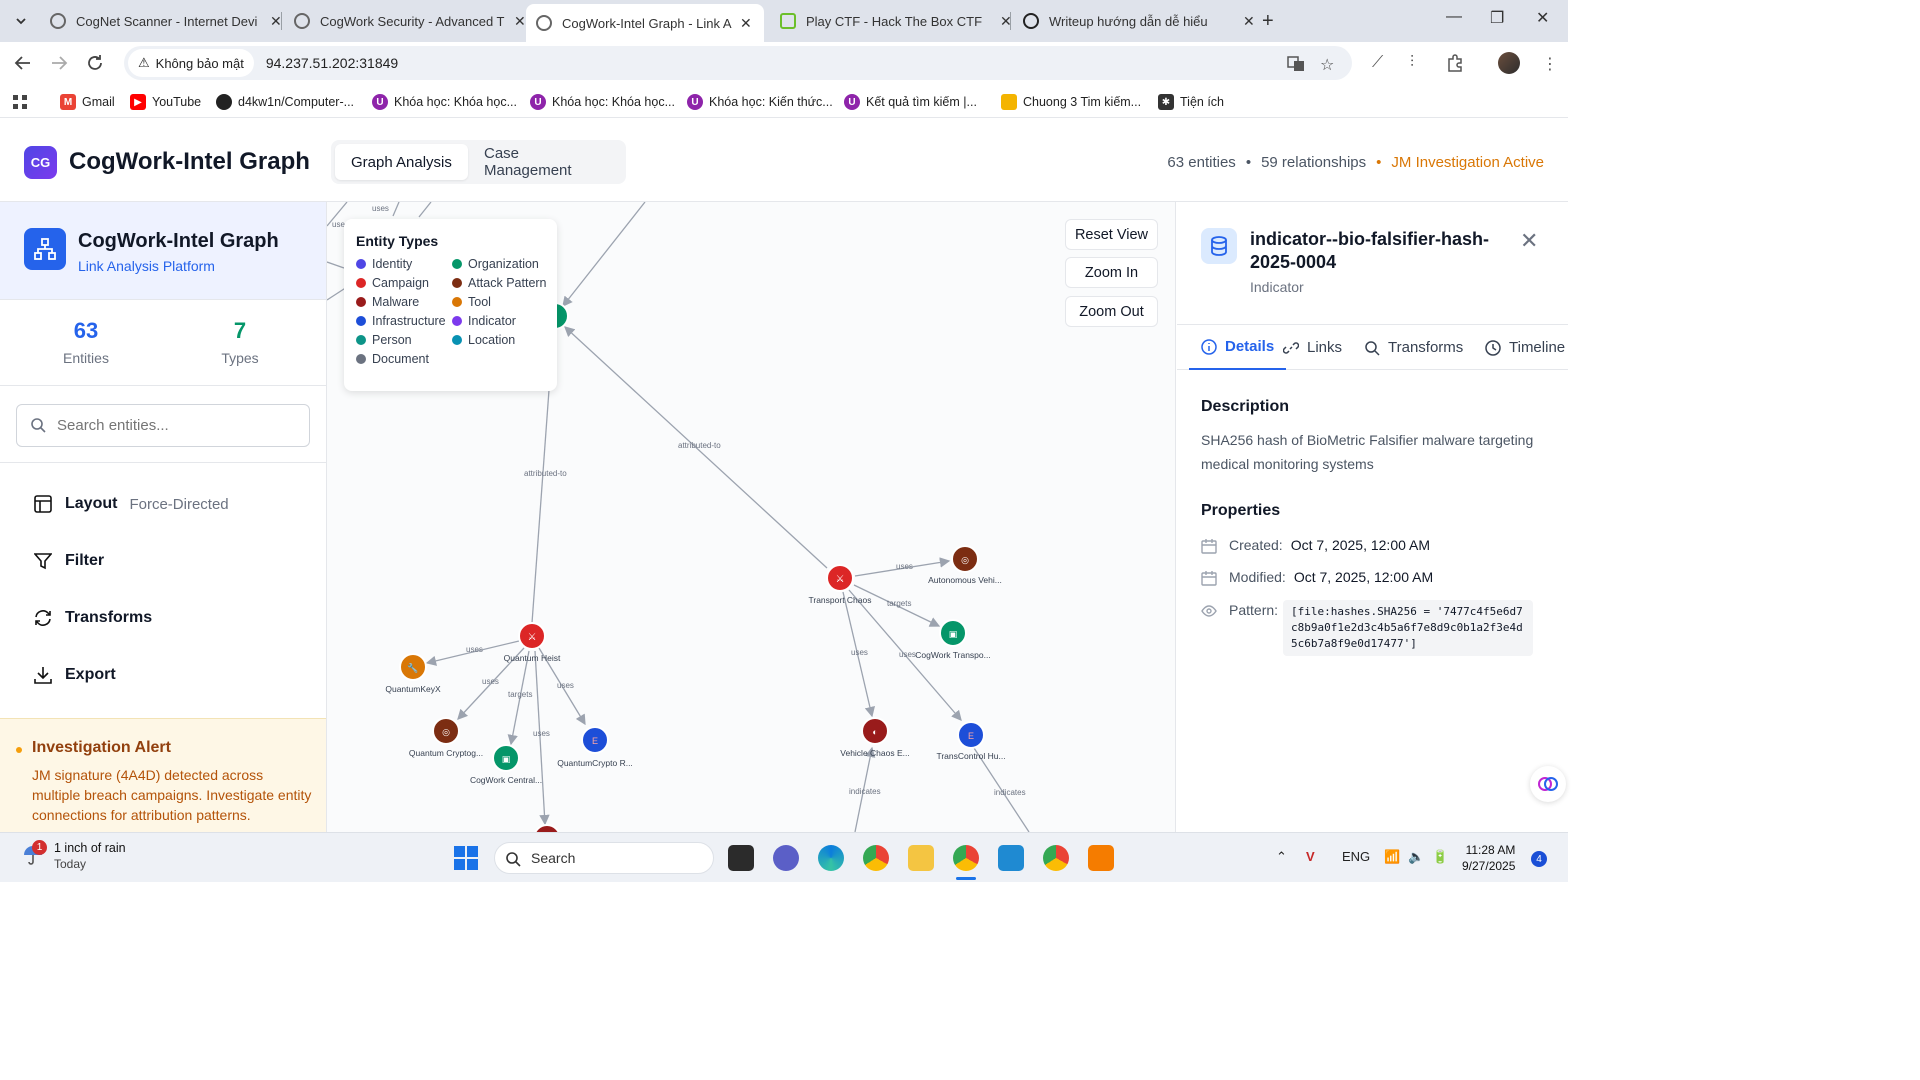 The image size is (1920, 1080). Describe the element at coordinates (95, 65) in the screenshot. I see `reload-icon` at that location.